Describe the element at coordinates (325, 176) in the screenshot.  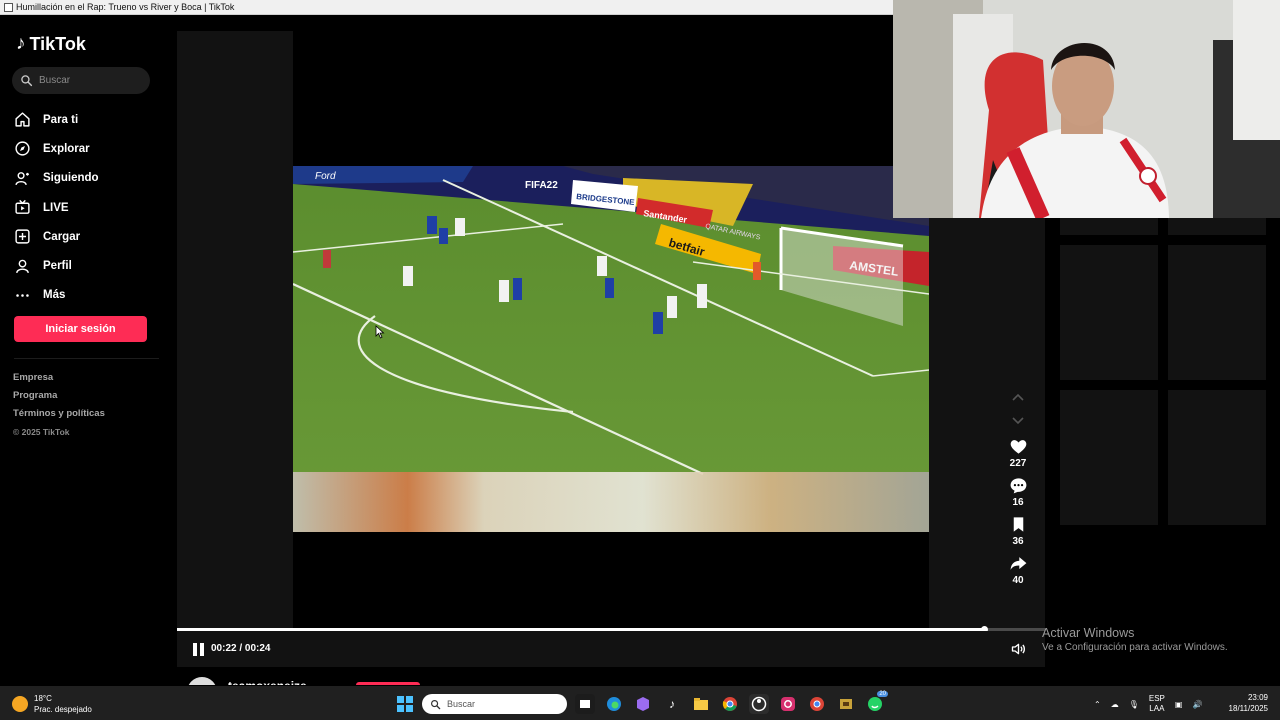
I see `ad-text-ford: Ford` at that location.